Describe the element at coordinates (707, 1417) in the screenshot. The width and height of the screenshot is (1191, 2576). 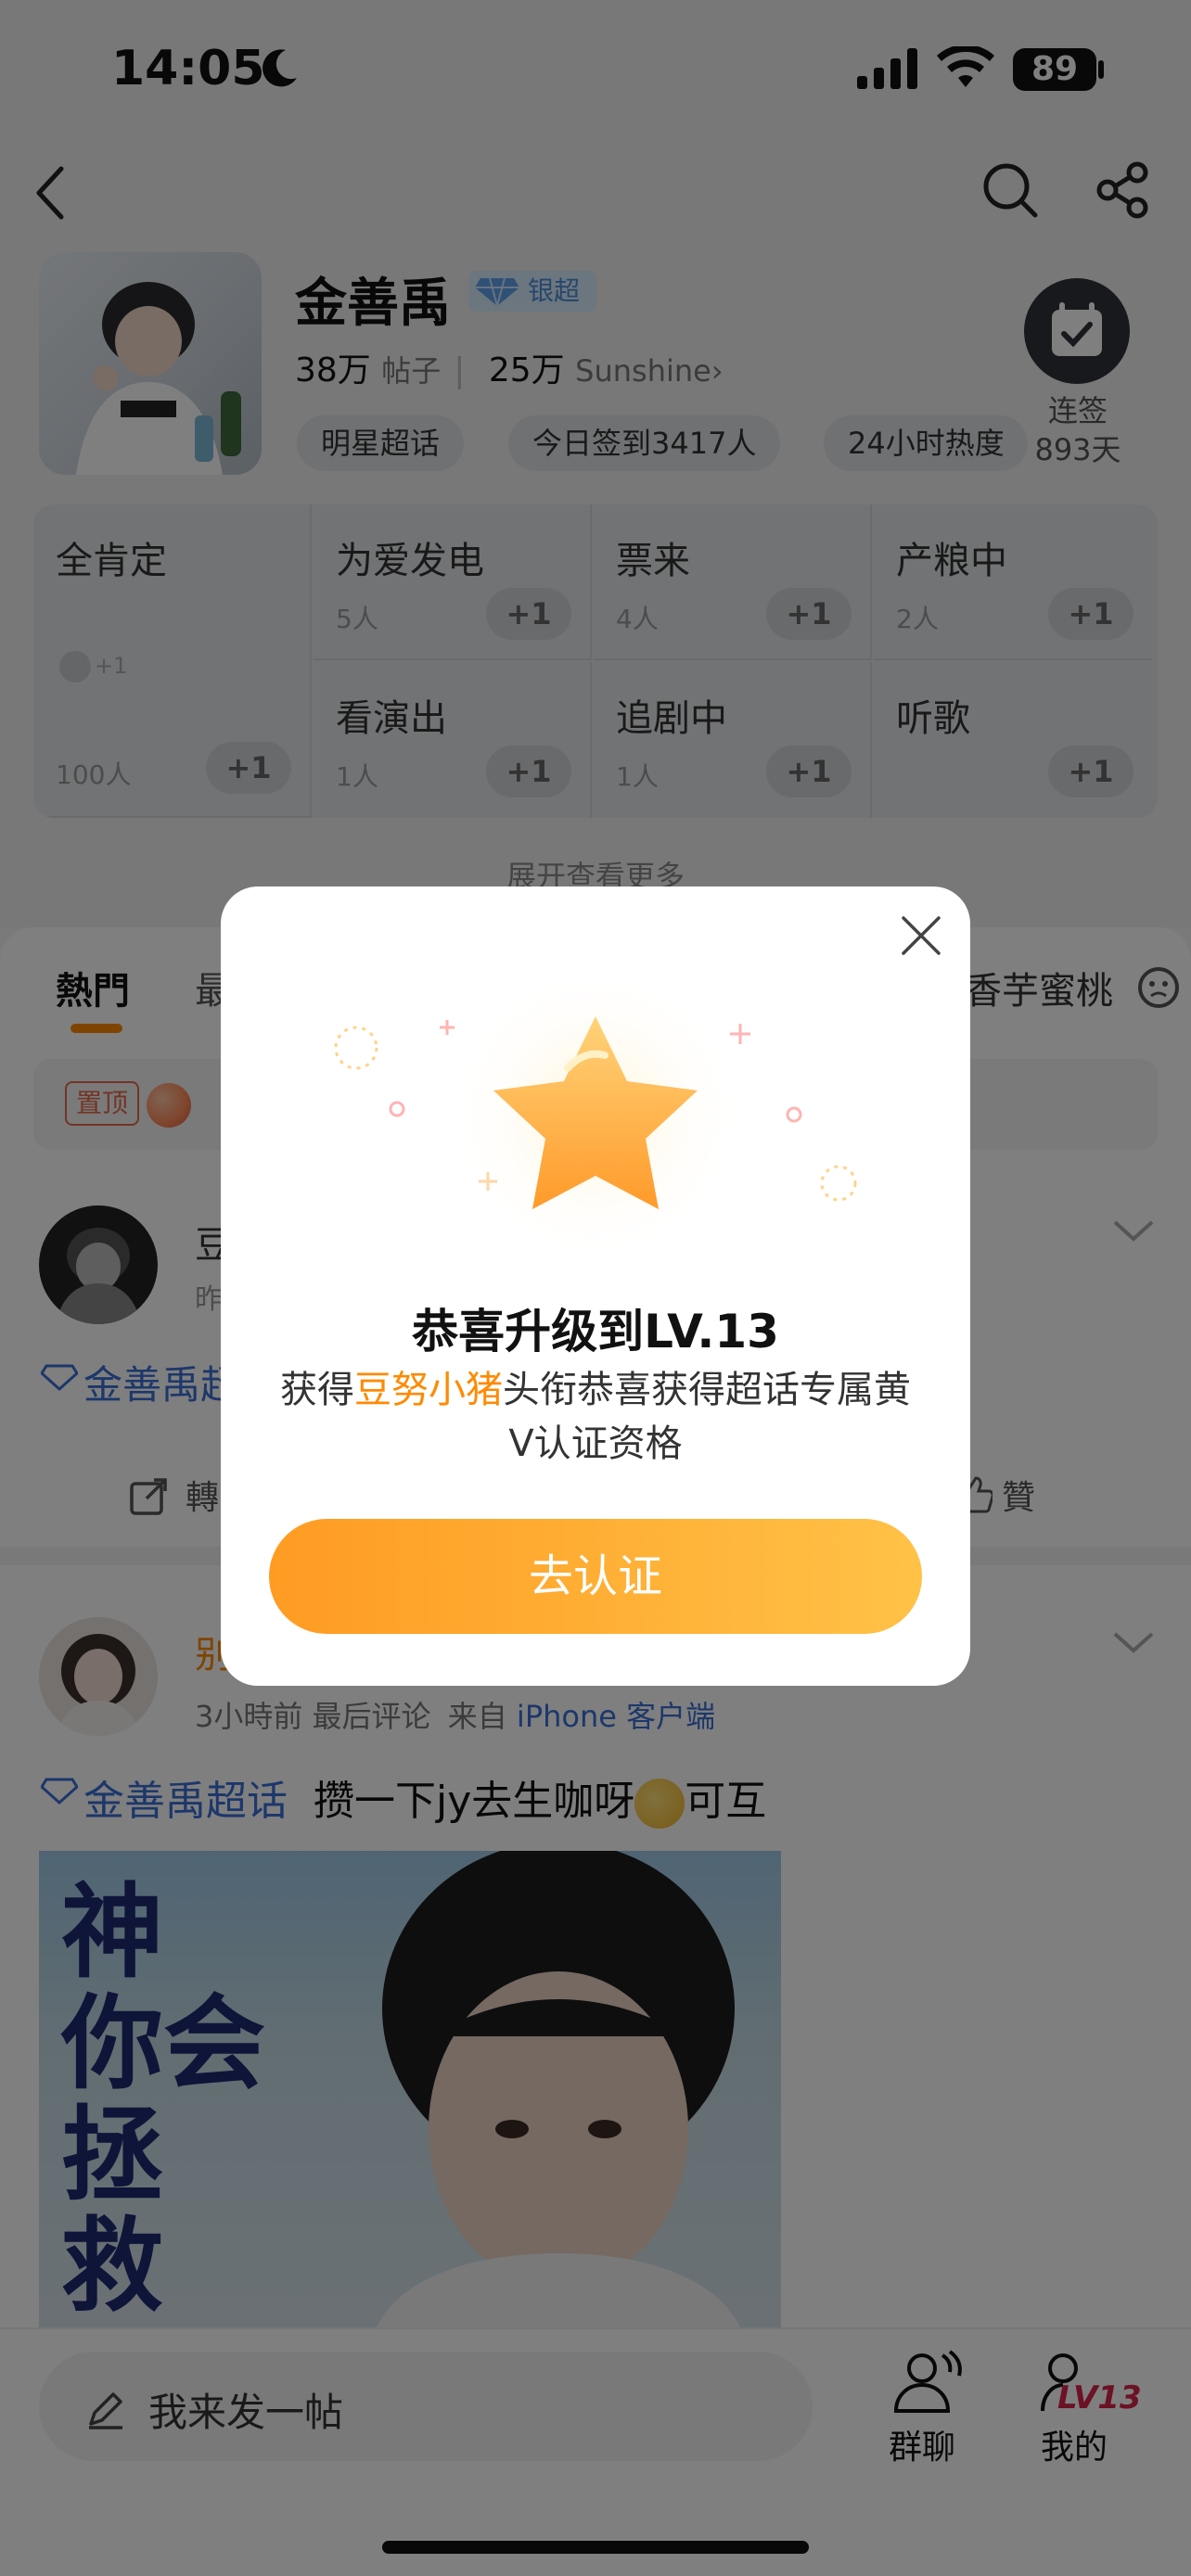
I see `modal-desc-suffix: 头衔恭喜获得超话专属黄V认证资格` at that location.